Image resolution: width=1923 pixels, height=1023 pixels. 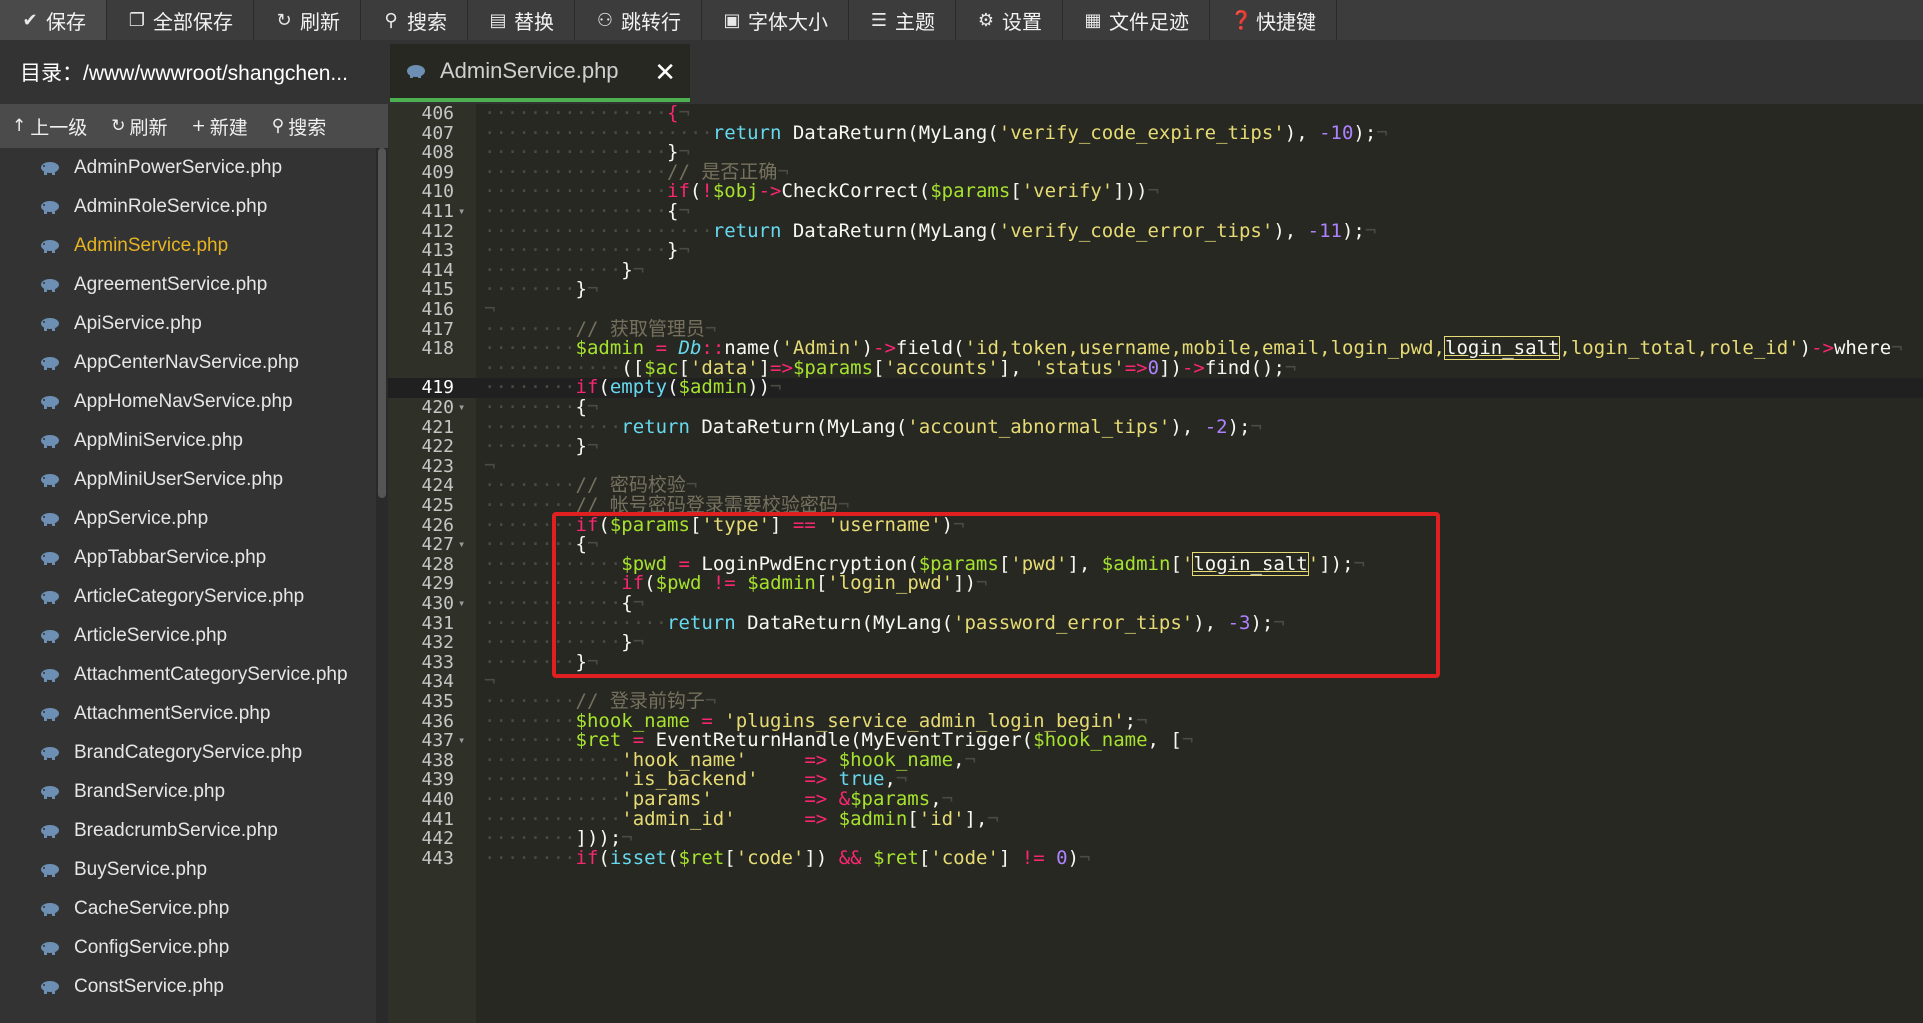 What do you see at coordinates (775, 20) in the screenshot?
I see `toolbar-button-6: ▣ 字体大小` at bounding box center [775, 20].